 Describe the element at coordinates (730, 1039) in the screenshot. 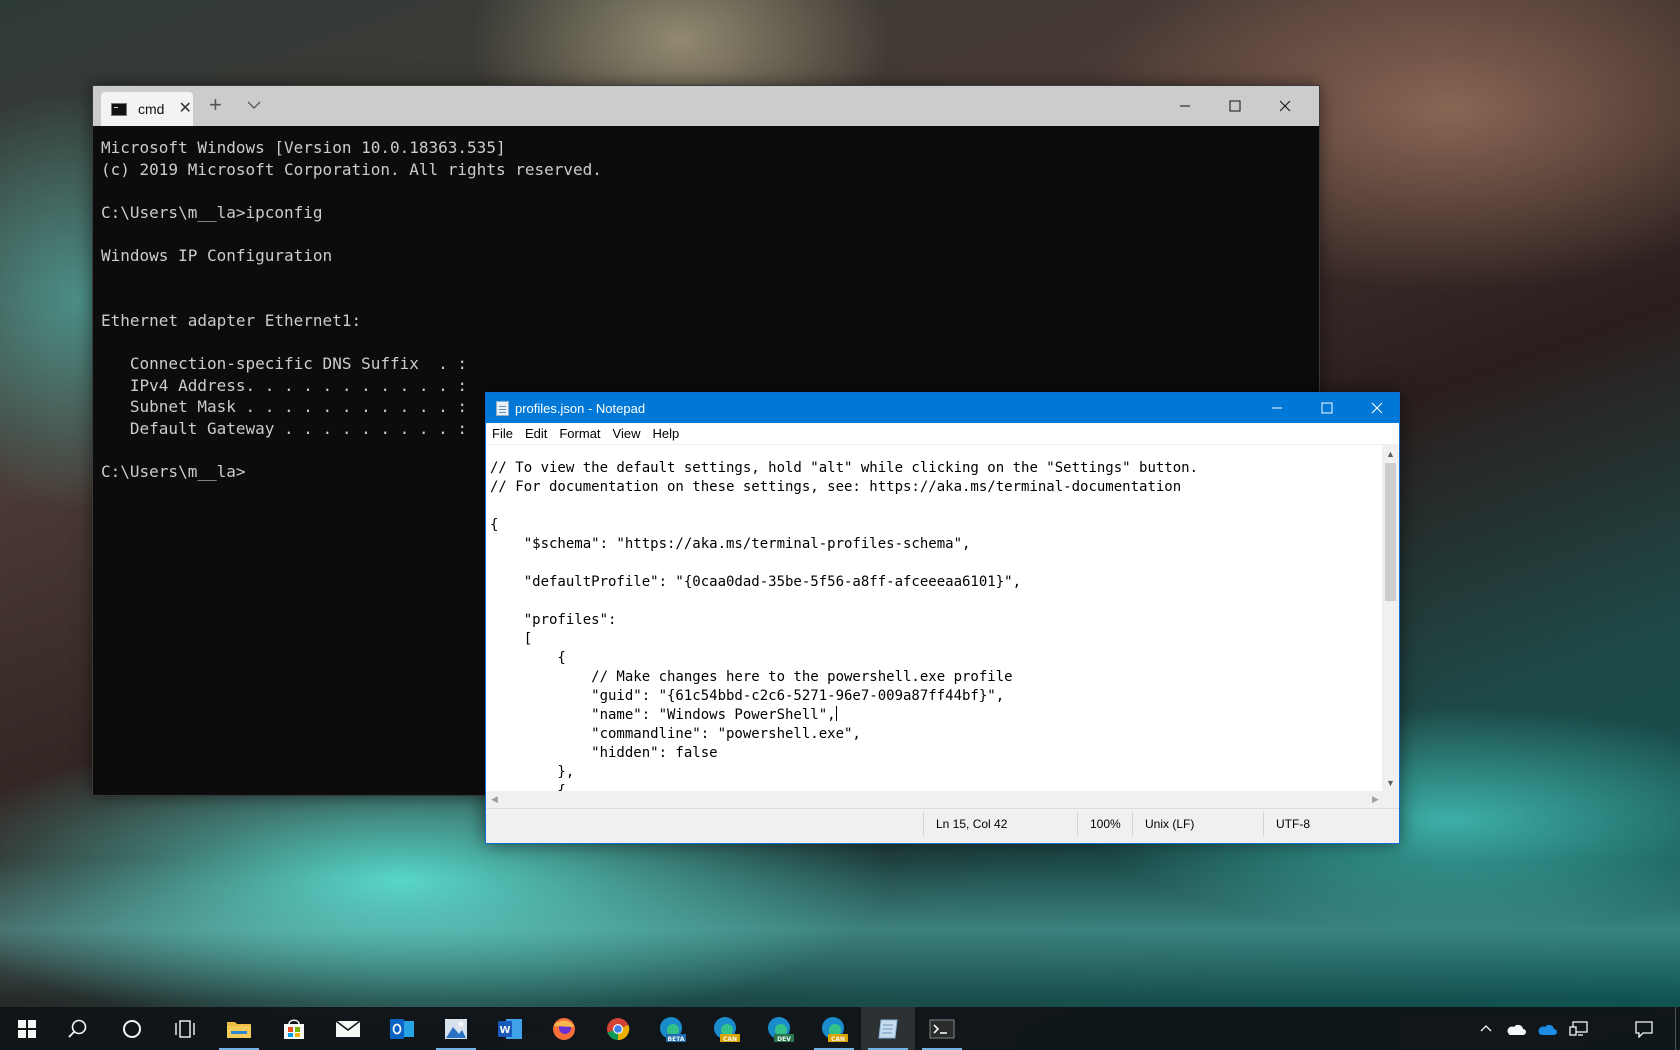

I see `edge-canary-badge: CAN` at that location.